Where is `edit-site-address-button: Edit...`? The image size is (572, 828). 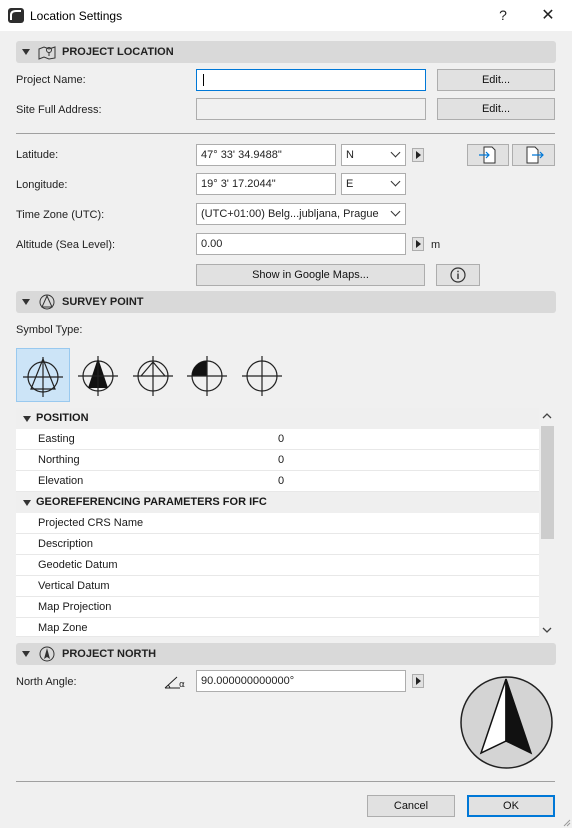
edit-site-address-button: Edit... is located at coordinates (496, 109).